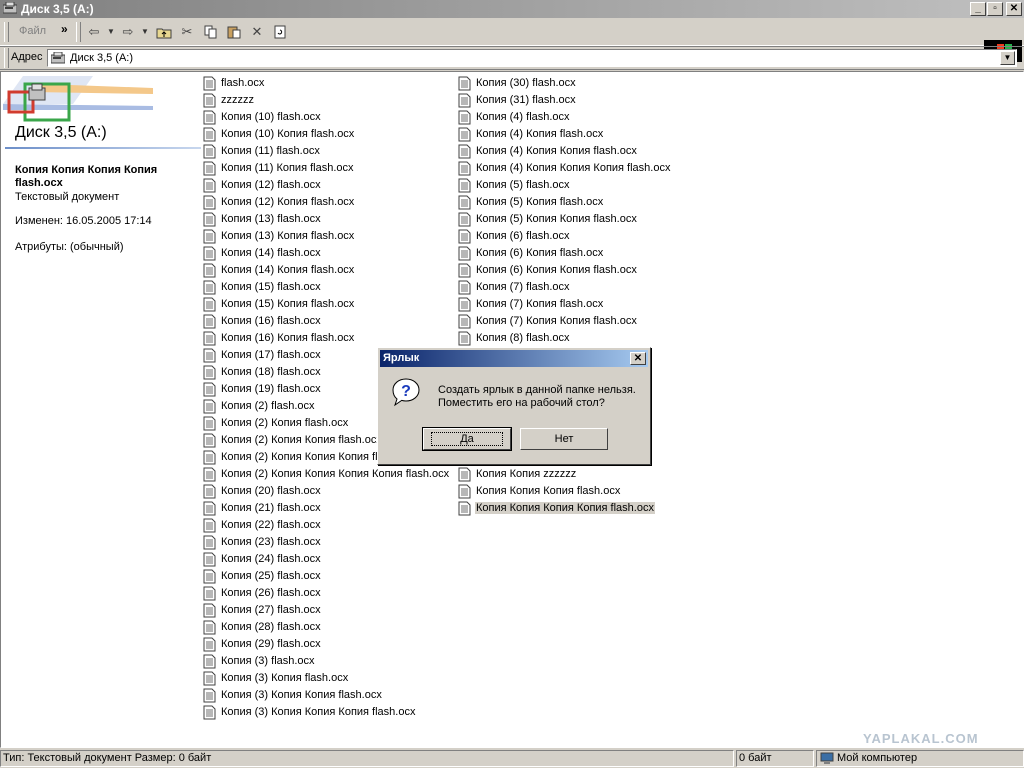 This screenshot has height=768, width=1024. Describe the element at coordinates (271, 542) in the screenshot. I see `file-name: Копия (23) flash.ocx` at that location.